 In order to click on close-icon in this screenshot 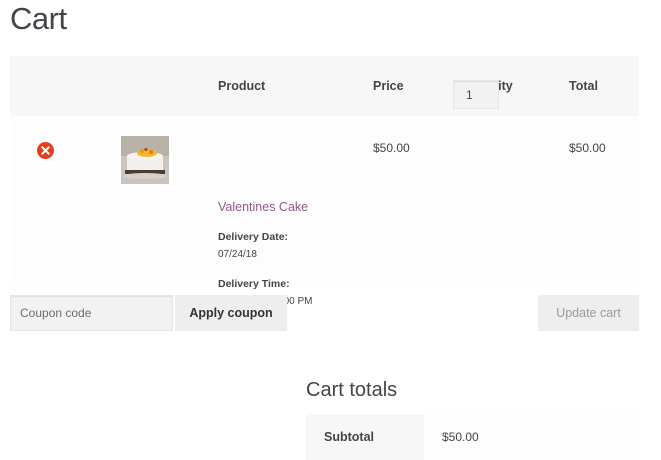, I will do `click(45, 150)`.